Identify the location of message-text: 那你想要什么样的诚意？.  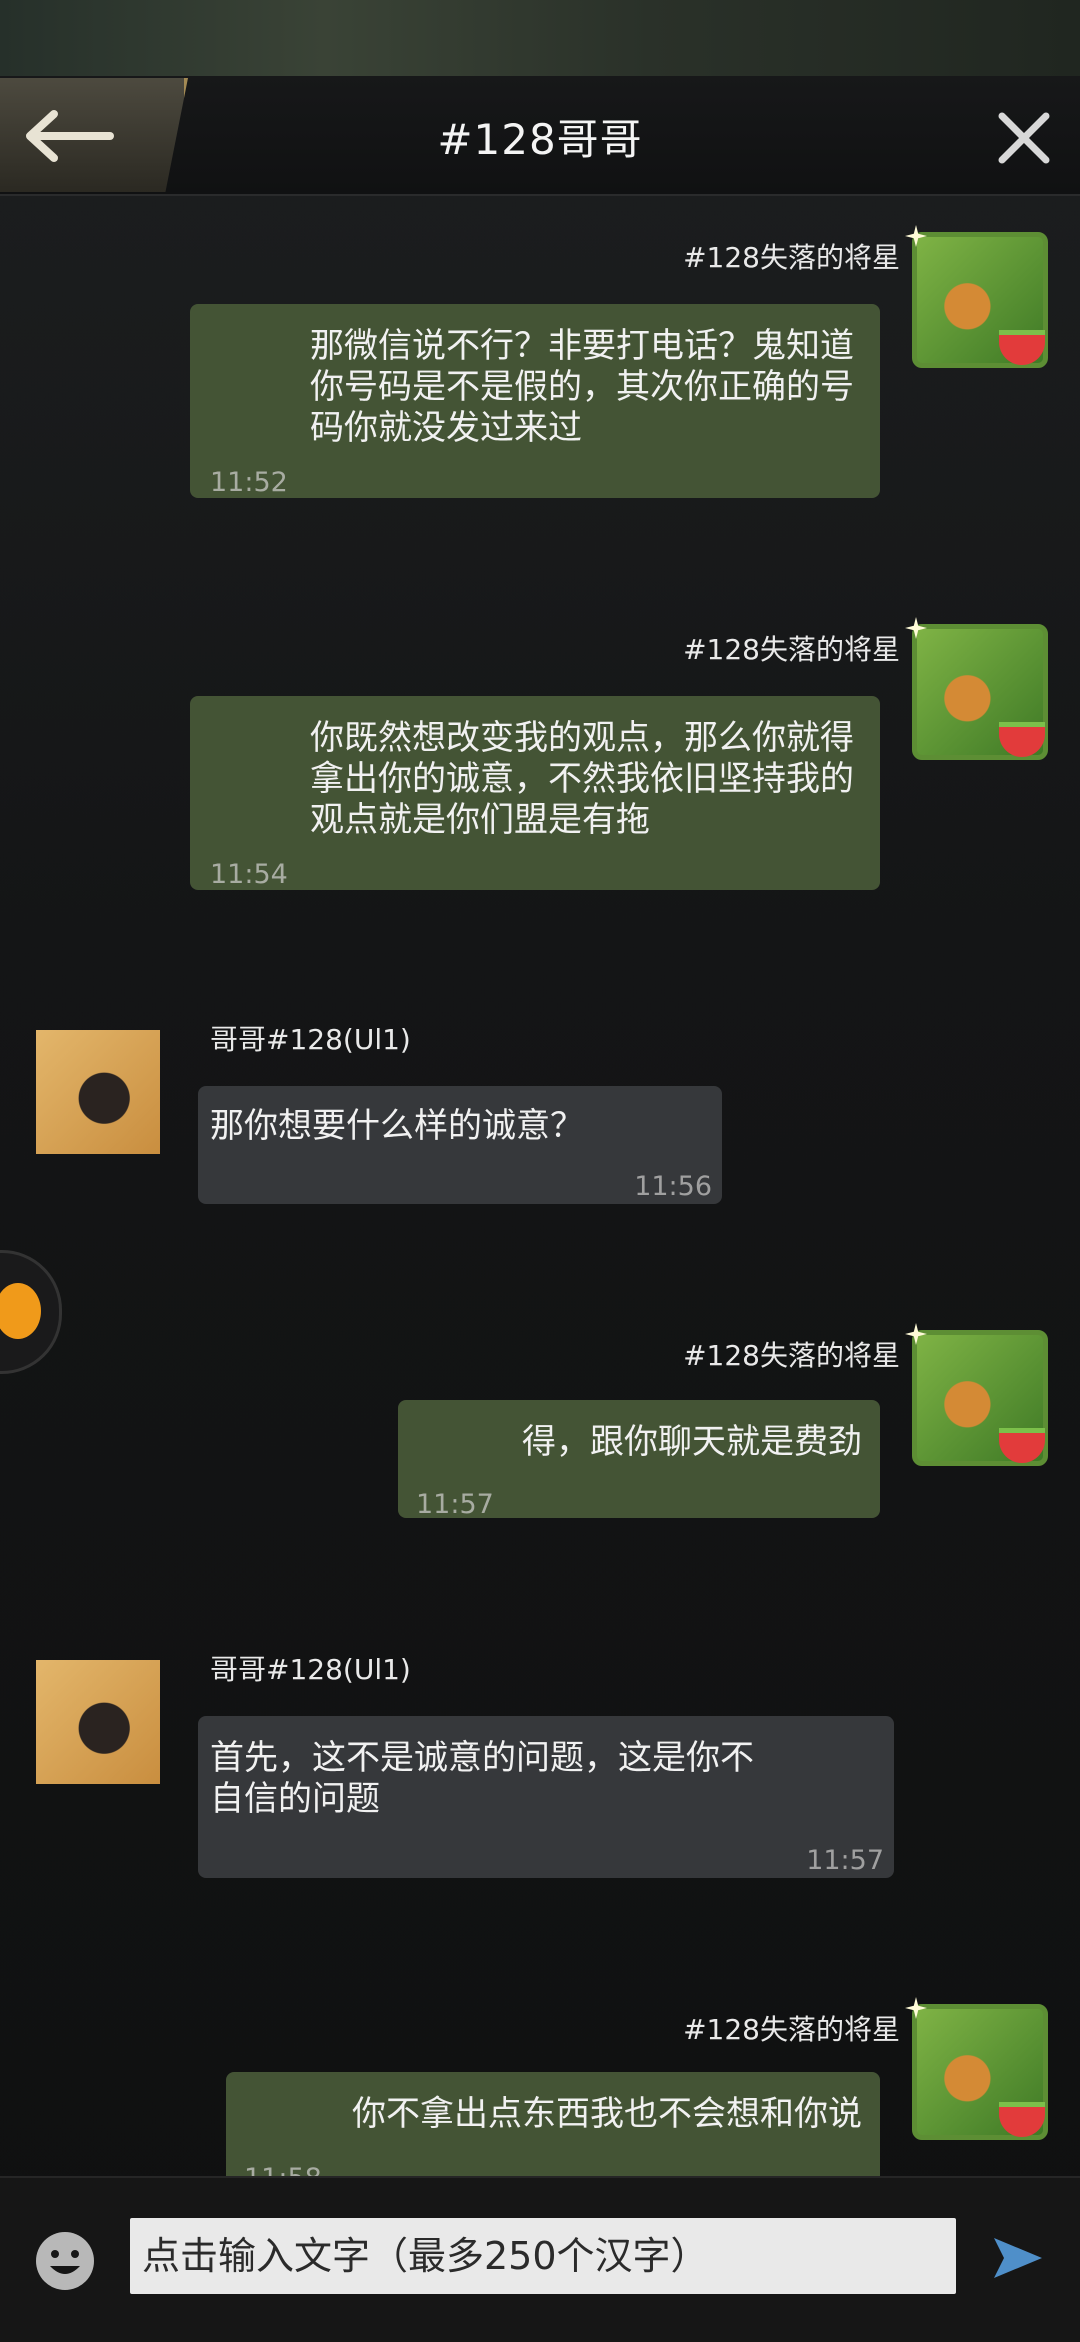
(397, 1126).